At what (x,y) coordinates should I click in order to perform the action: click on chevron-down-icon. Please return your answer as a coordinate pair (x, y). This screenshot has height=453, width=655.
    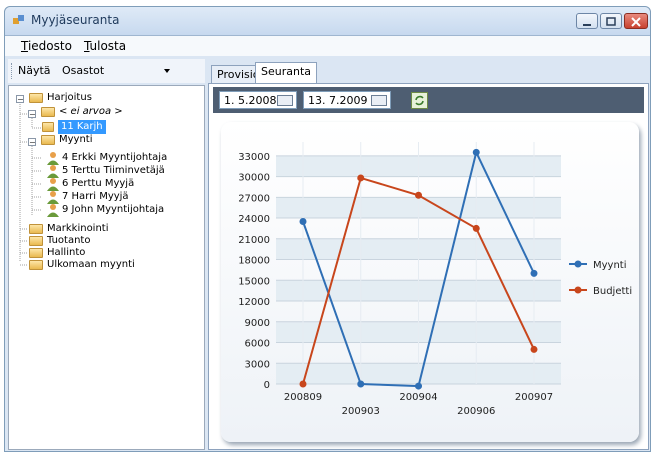
    Looking at the image, I should click on (167, 71).